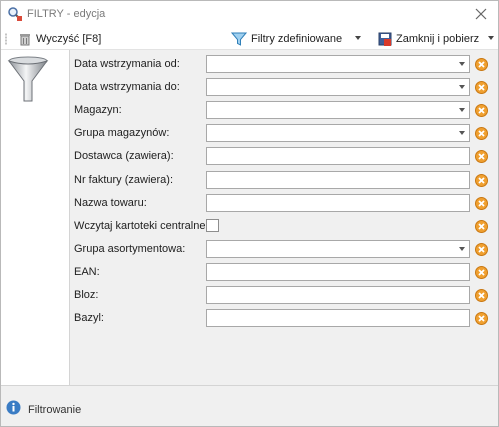  What do you see at coordinates (6, 39) in the screenshot?
I see `toolbar-grip` at bounding box center [6, 39].